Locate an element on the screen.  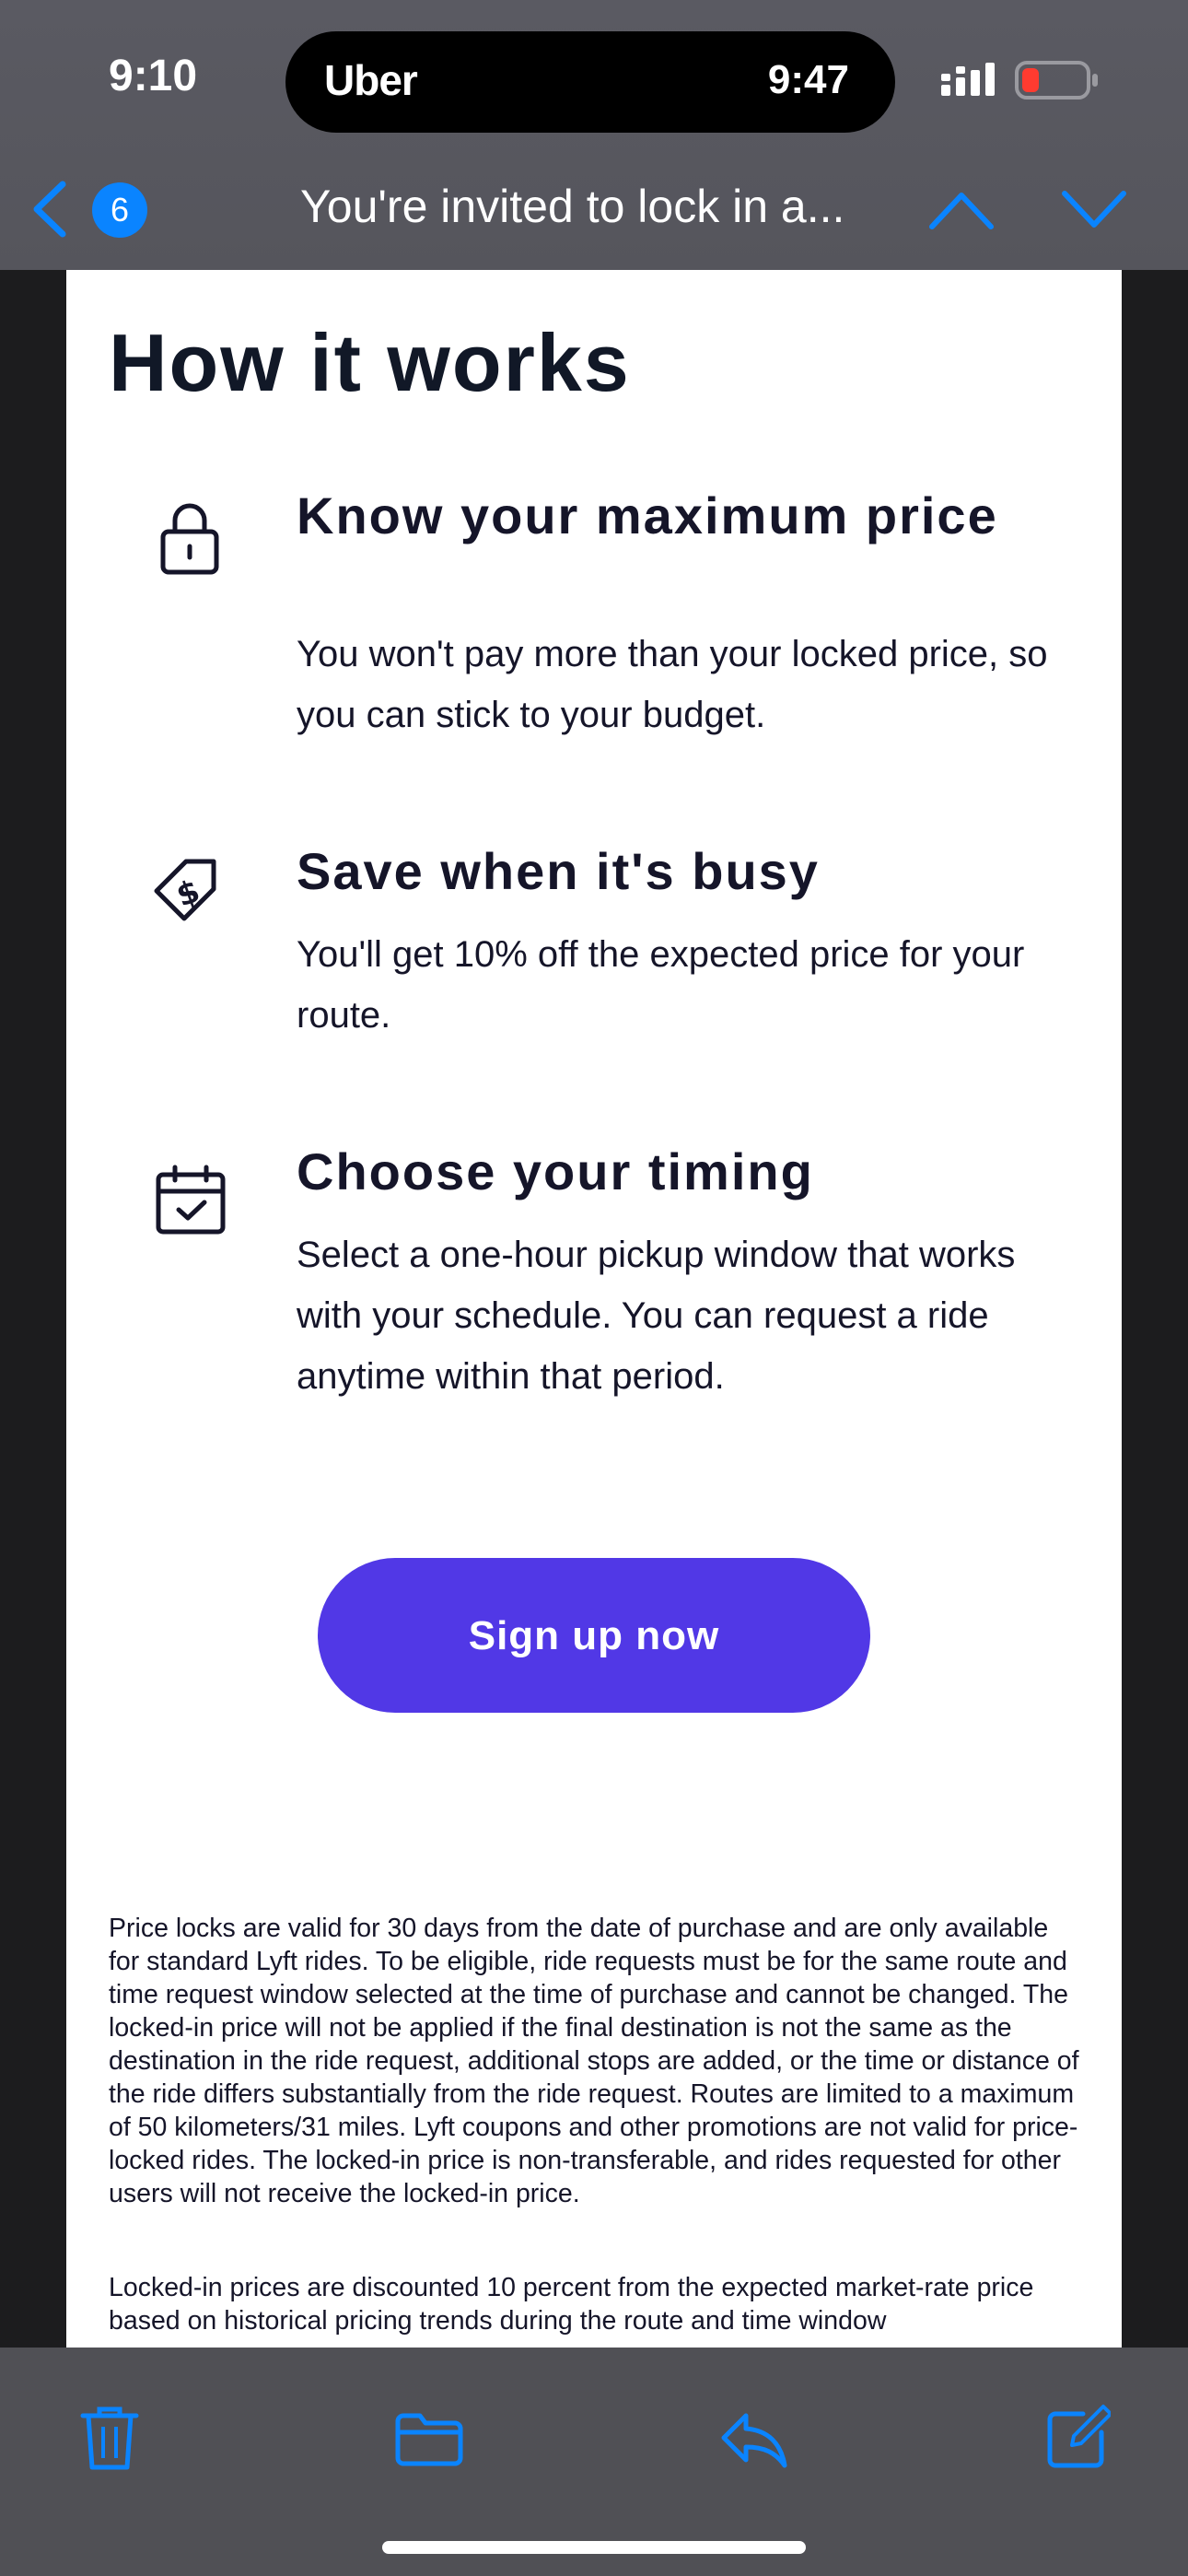
trash-icon is located at coordinates (109, 2438).